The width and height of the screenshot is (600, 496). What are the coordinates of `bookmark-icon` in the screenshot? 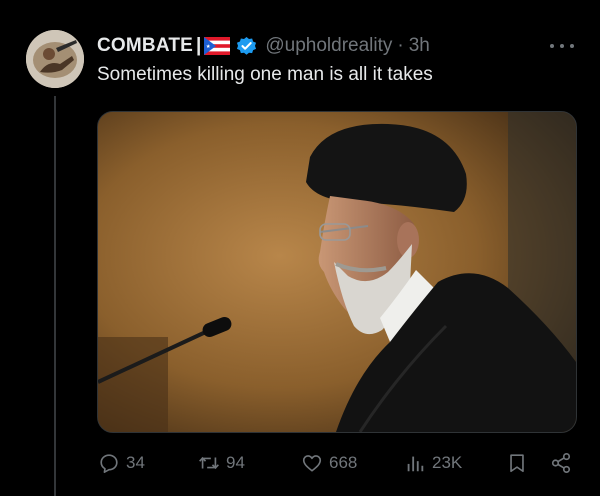 It's located at (517, 463).